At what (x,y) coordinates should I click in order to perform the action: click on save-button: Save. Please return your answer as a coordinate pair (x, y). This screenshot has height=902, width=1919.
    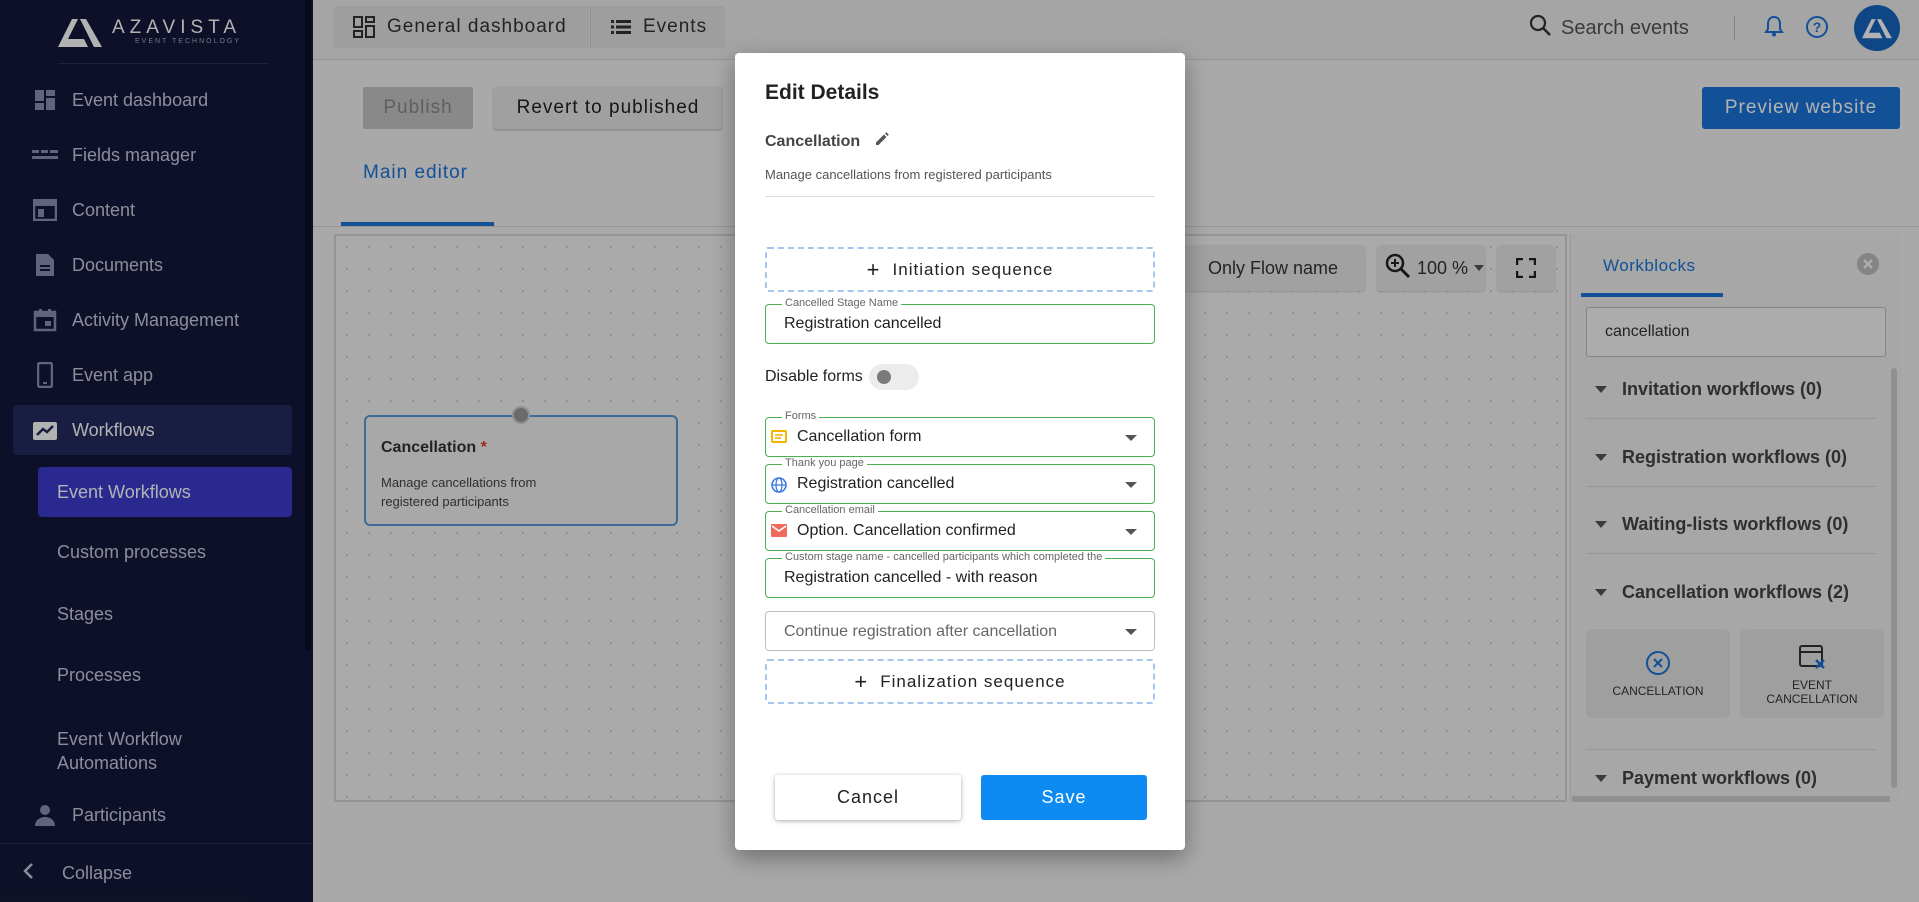
    Looking at the image, I should click on (1064, 797).